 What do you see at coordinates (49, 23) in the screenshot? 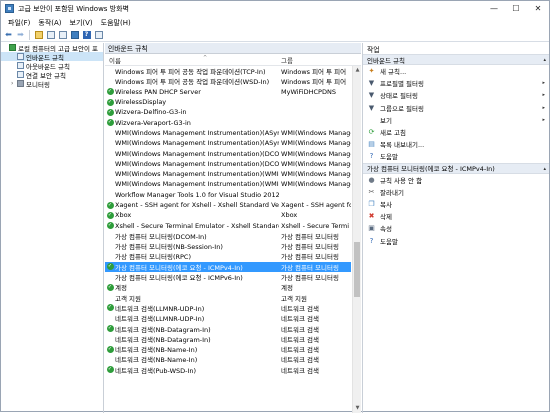
I see `menu-action: 동작(A)` at bounding box center [49, 23].